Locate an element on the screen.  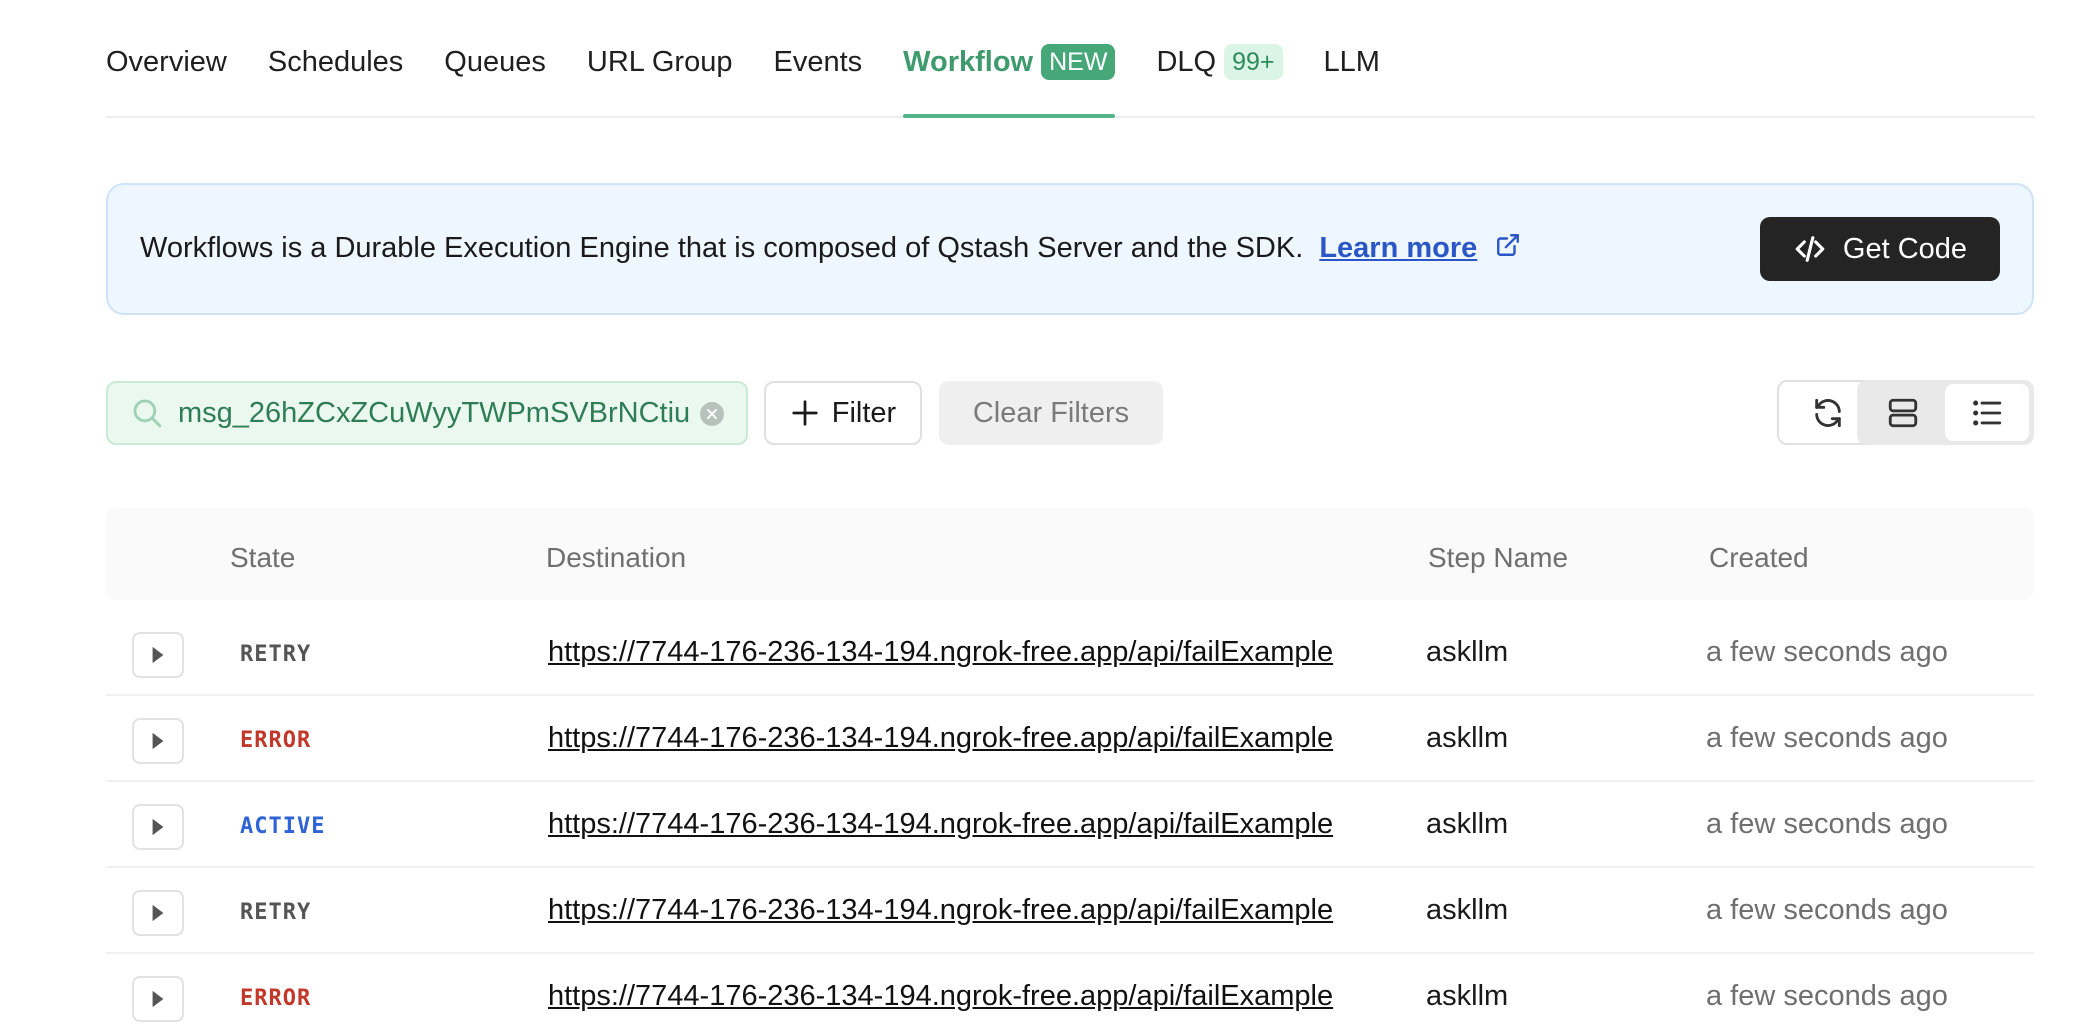
tab-label: Schedules is located at coordinates (335, 61).